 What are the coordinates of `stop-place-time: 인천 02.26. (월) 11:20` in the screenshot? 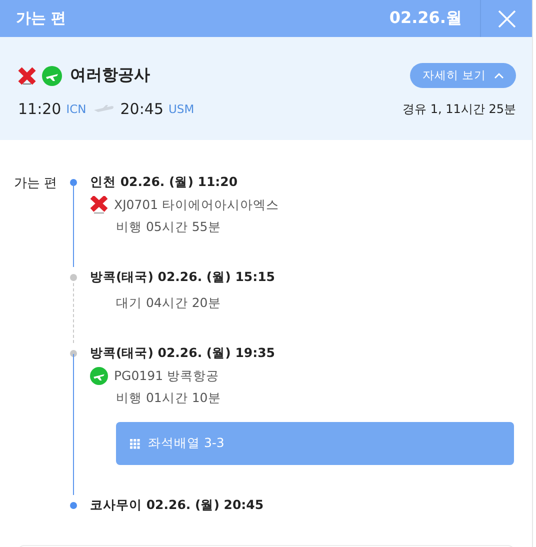 It's located at (164, 182).